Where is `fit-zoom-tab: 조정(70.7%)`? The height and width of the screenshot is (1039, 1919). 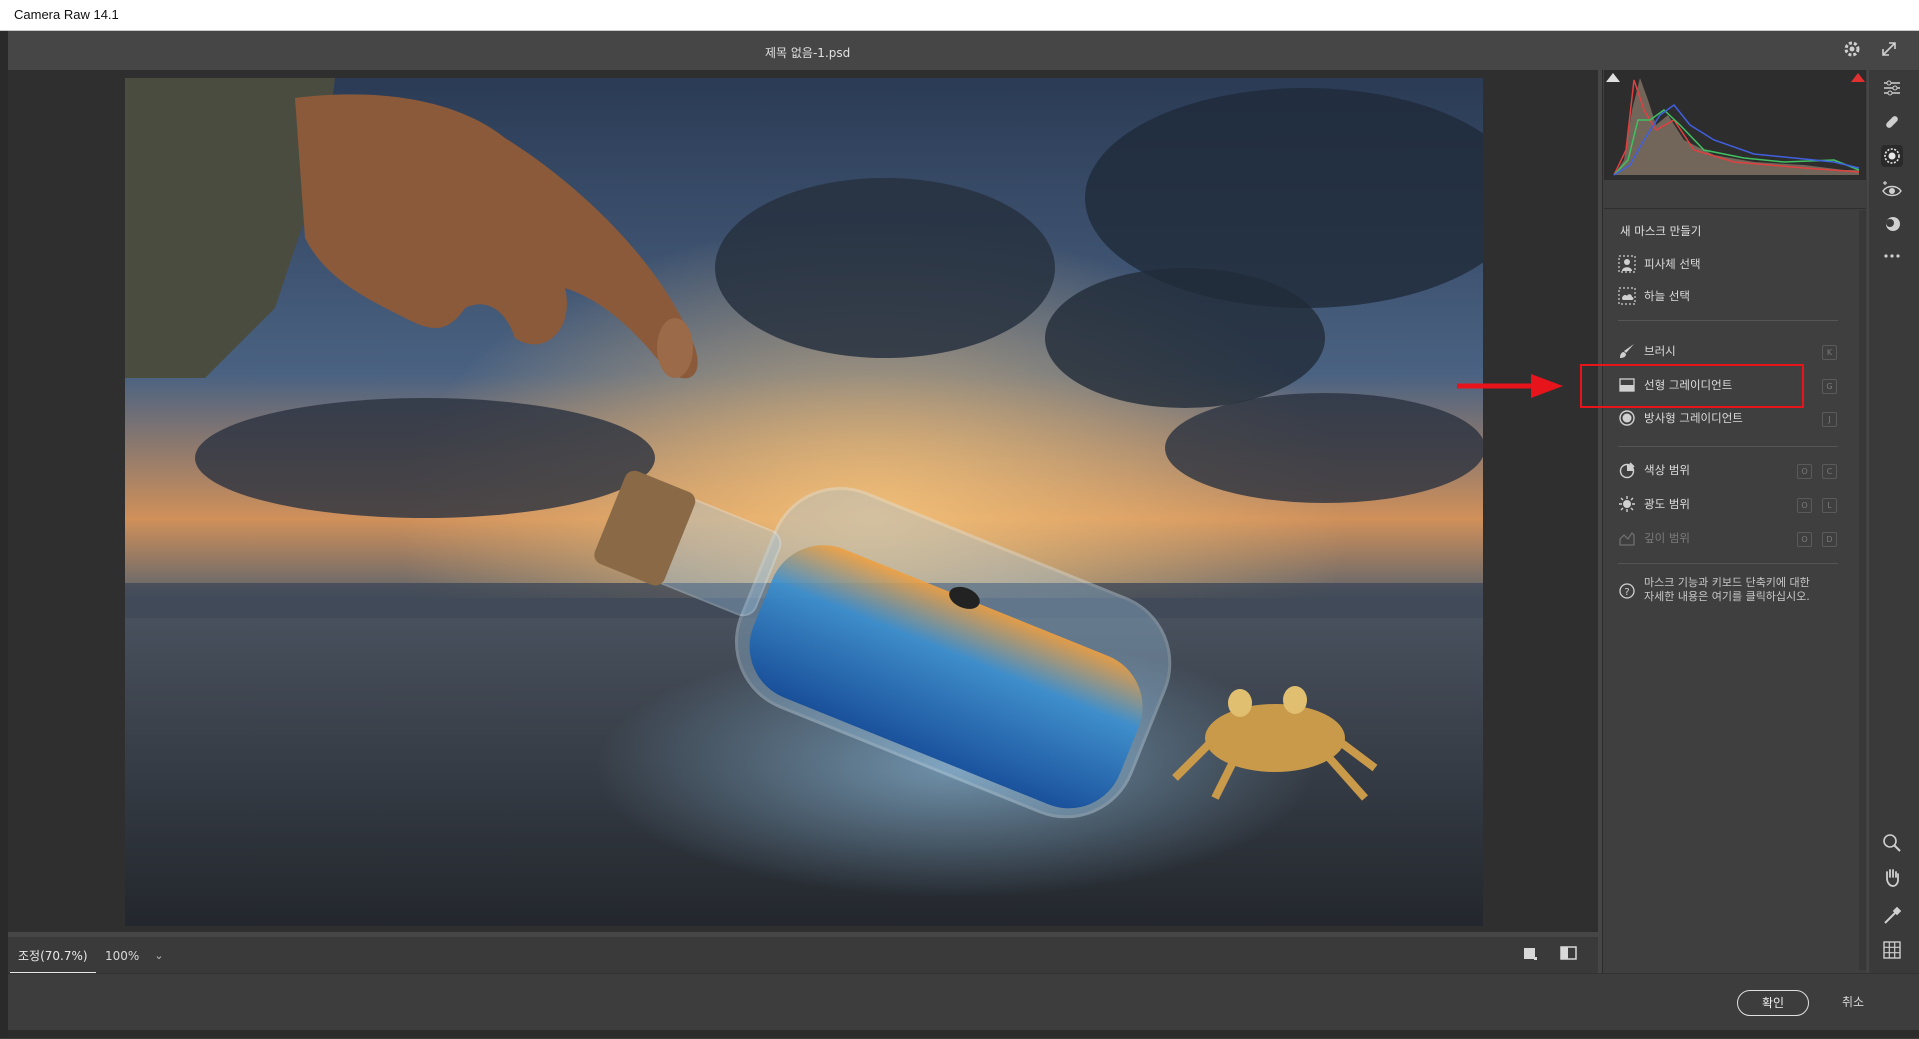
fit-zoom-tab: 조정(70.7%) is located at coordinates (53, 959).